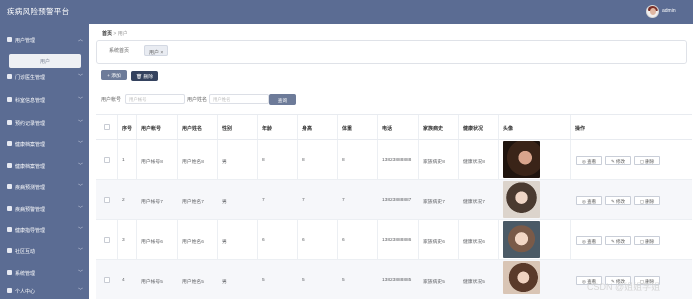  I want to click on sidebar-item-user-manage: 用户管理 ︿, so click(44, 40).